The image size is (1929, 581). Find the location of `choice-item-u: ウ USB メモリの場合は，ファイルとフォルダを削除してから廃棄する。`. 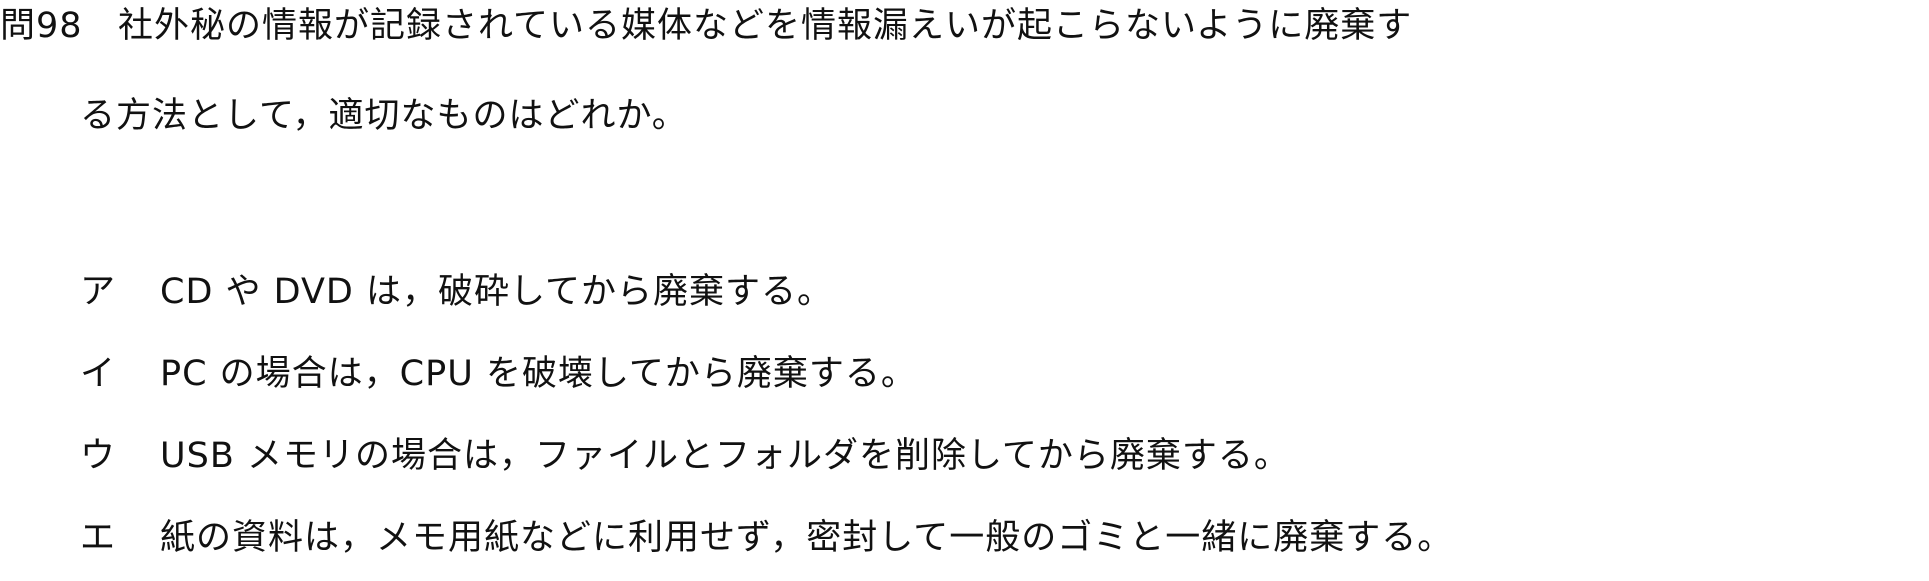

choice-item-u: ウ USB メモリの場合は，ファイルとフォルダを削除してから廃棄する。 is located at coordinates (685, 456).